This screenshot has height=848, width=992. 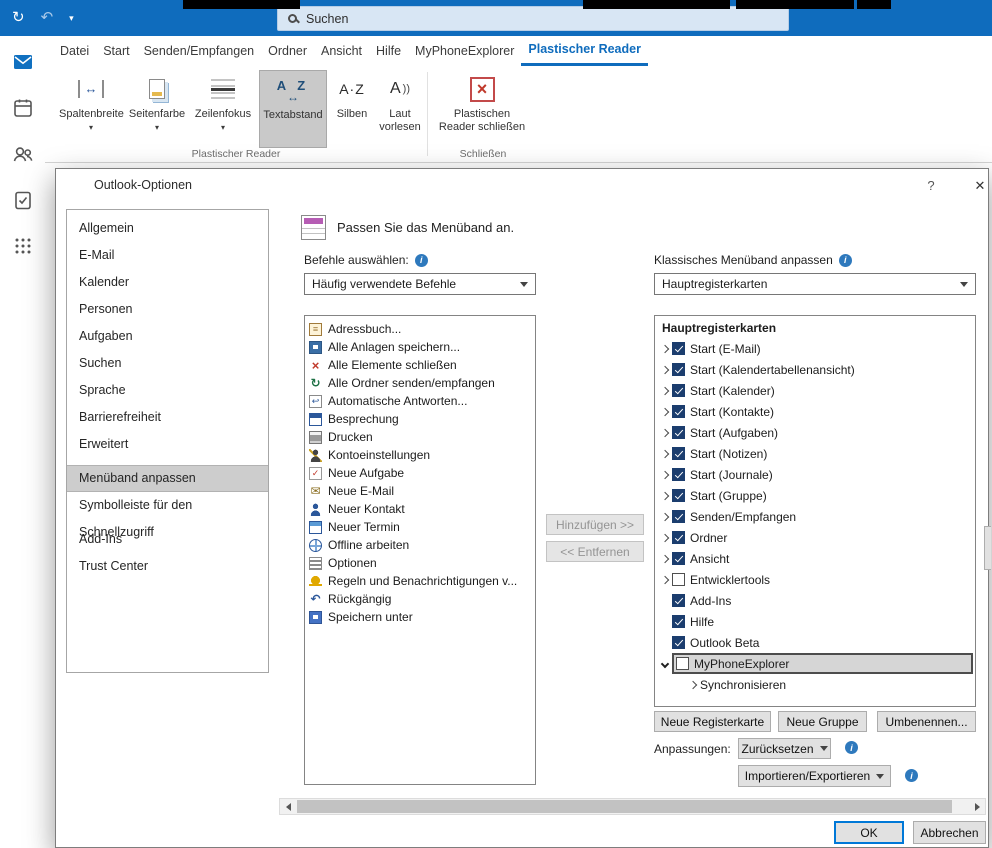 I want to click on nav-sprache: Sprache, so click(x=167, y=390).